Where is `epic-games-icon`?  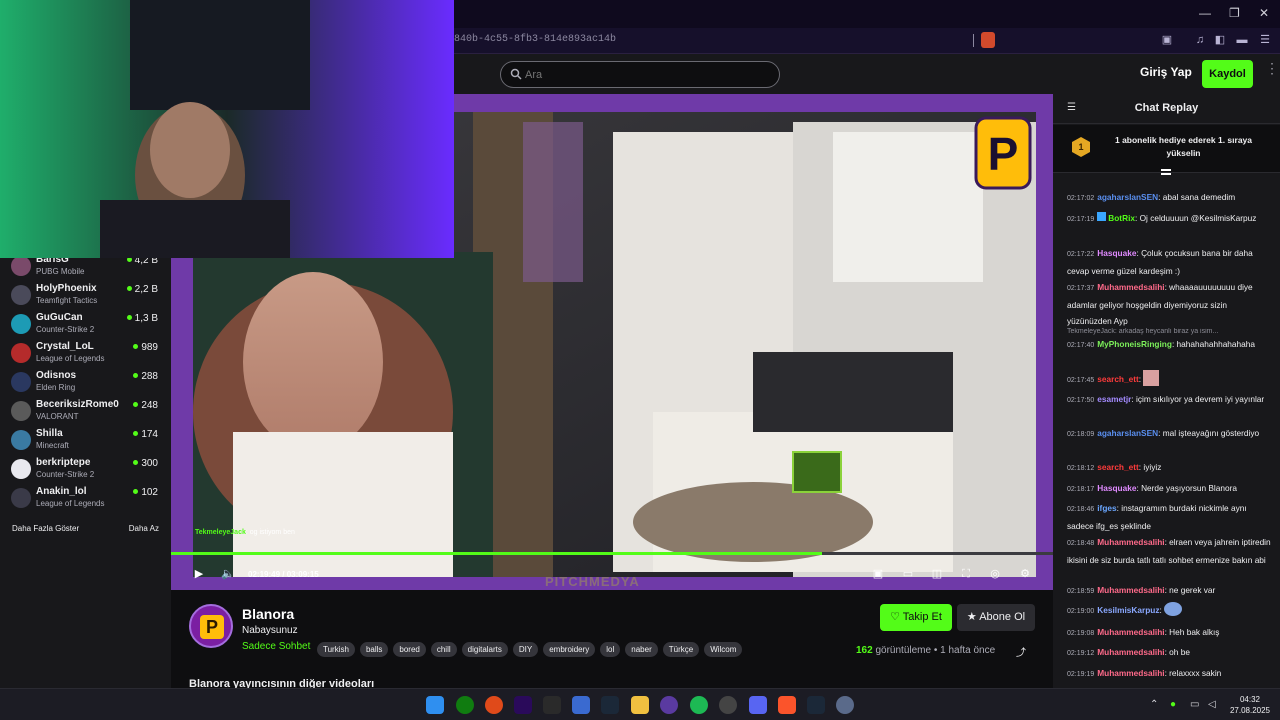
epic-games-icon is located at coordinates (552, 705).